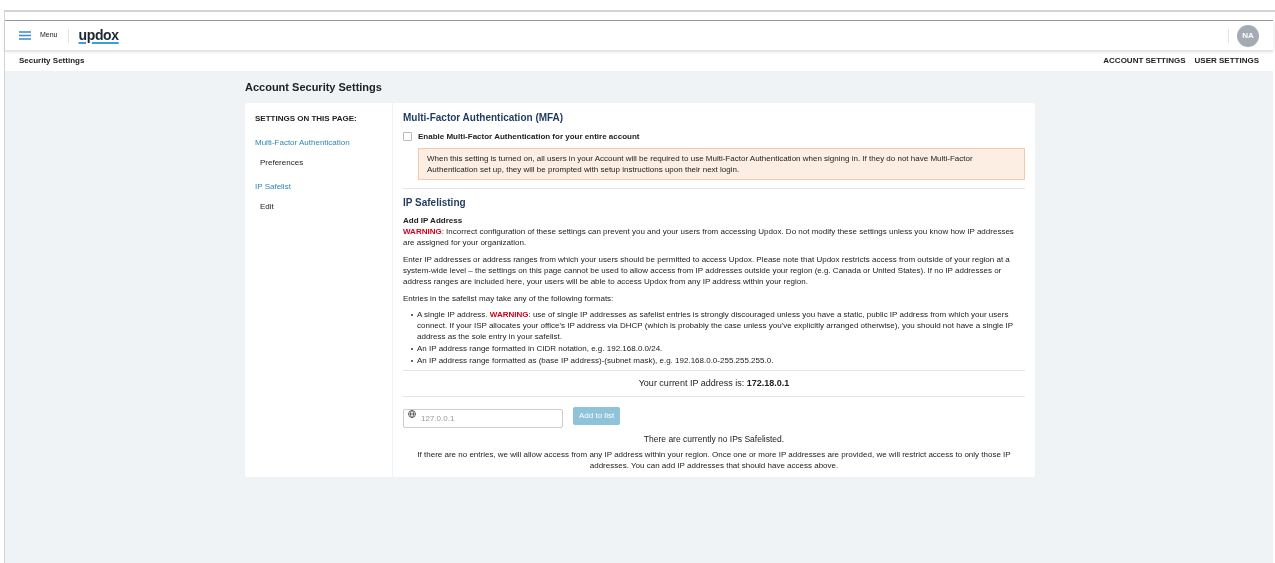  I want to click on warning-text: WARNING: Incorrect configuration of these settings can prevent you and your users from accessing Updox. Do not modify these settings unless you know how IP addresses are assigned for your organization., so click(709, 236).